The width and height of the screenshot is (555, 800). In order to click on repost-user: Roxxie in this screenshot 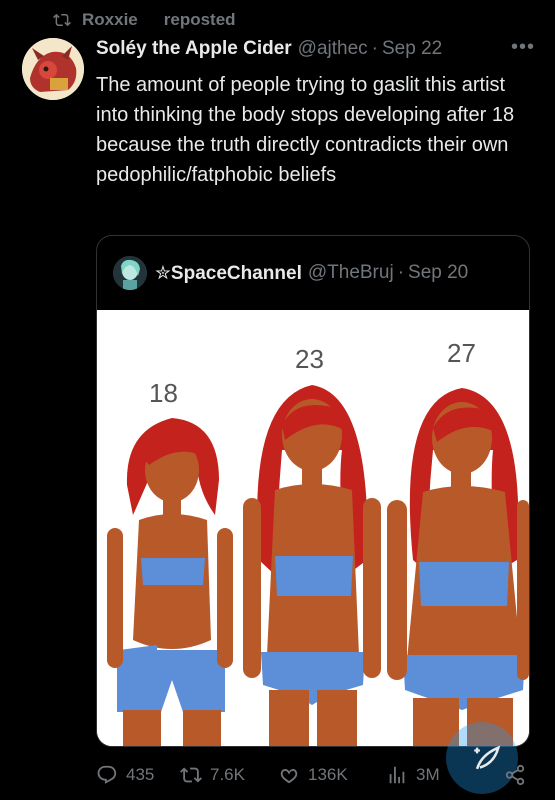, I will do `click(110, 20)`.